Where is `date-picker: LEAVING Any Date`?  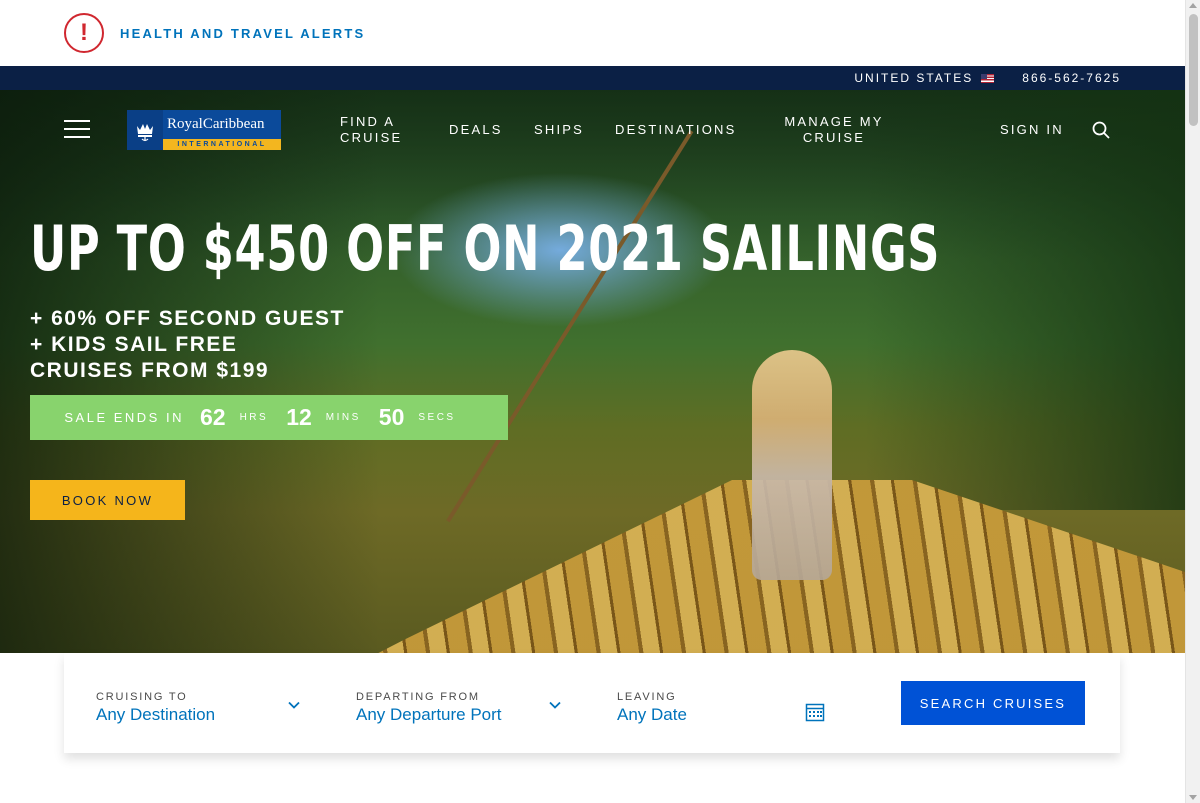 date-picker: LEAVING Any Date is located at coordinates (722, 708).